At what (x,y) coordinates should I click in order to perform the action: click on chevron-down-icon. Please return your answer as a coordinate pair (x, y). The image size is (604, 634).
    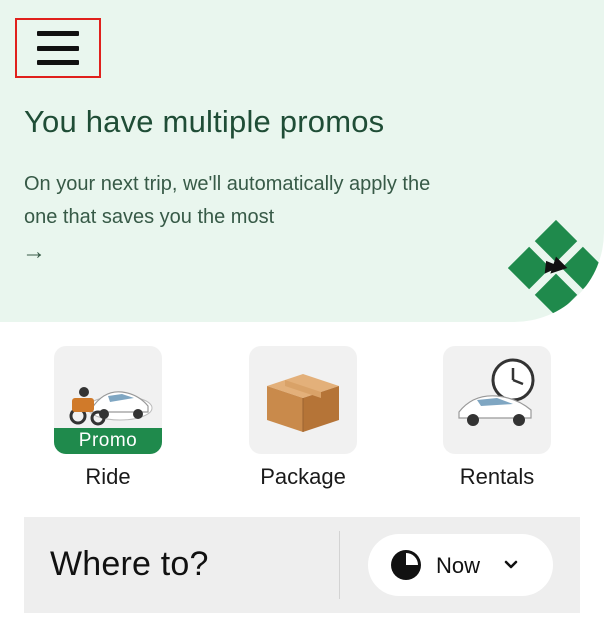
    Looking at the image, I should click on (511, 564).